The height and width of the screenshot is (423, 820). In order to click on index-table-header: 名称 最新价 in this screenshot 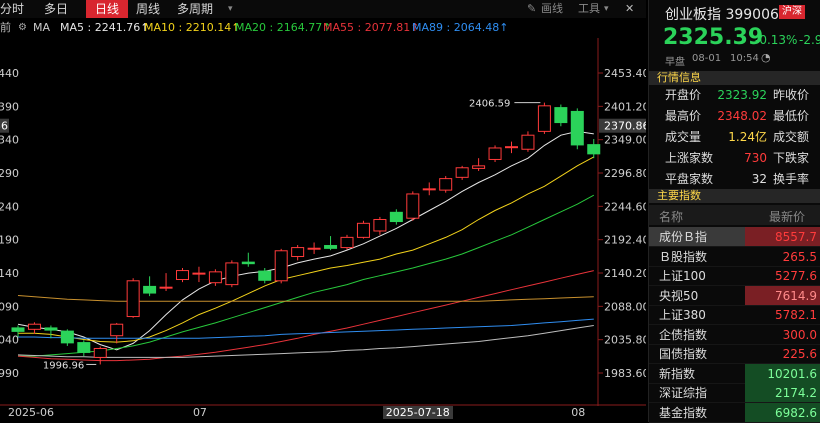, I will do `click(734, 215)`.